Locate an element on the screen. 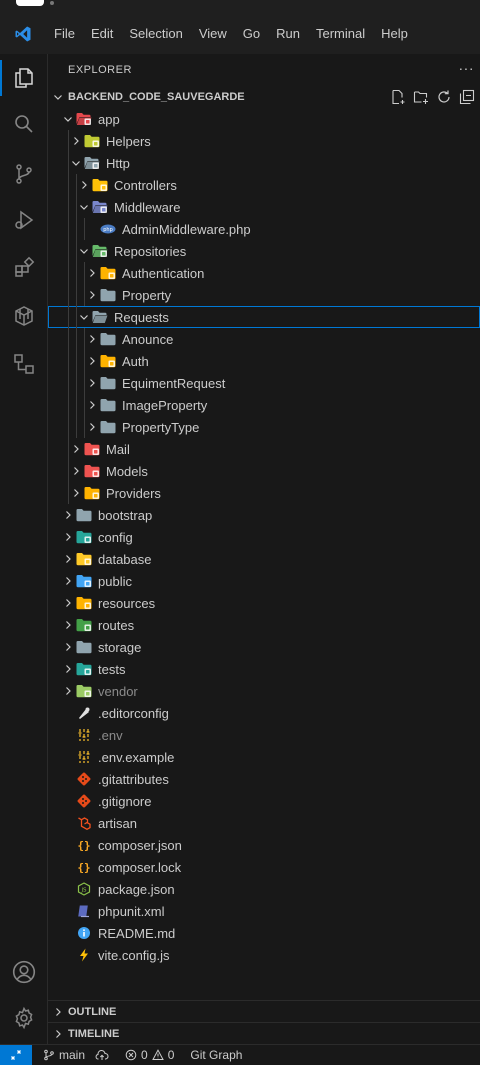 The image size is (480, 1065). tree-folder-row: database is located at coordinates (264, 559).